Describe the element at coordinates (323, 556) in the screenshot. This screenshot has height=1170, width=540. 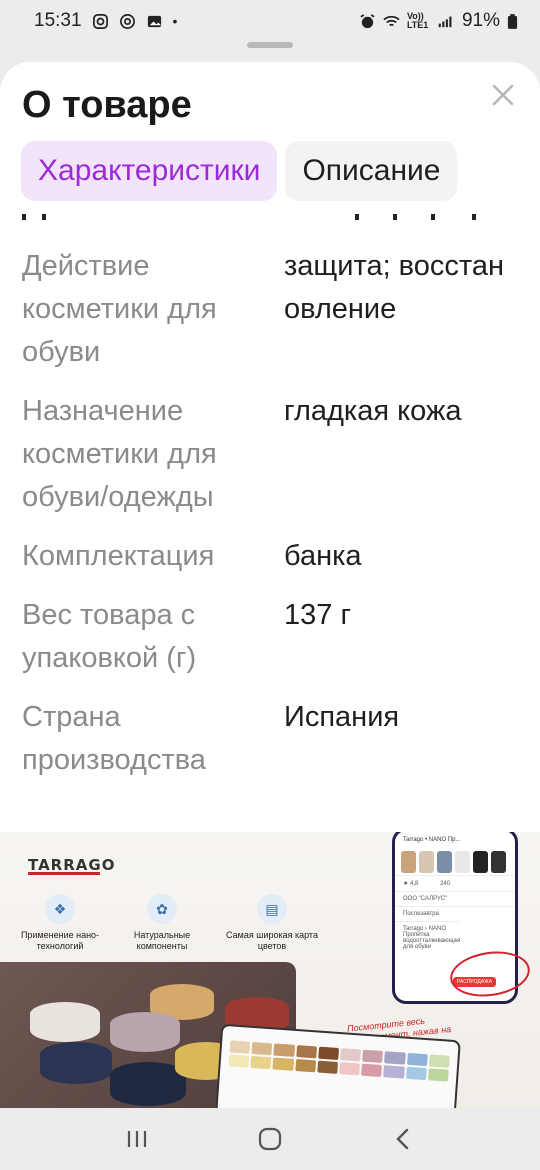
I see `spec-value: банка` at that location.